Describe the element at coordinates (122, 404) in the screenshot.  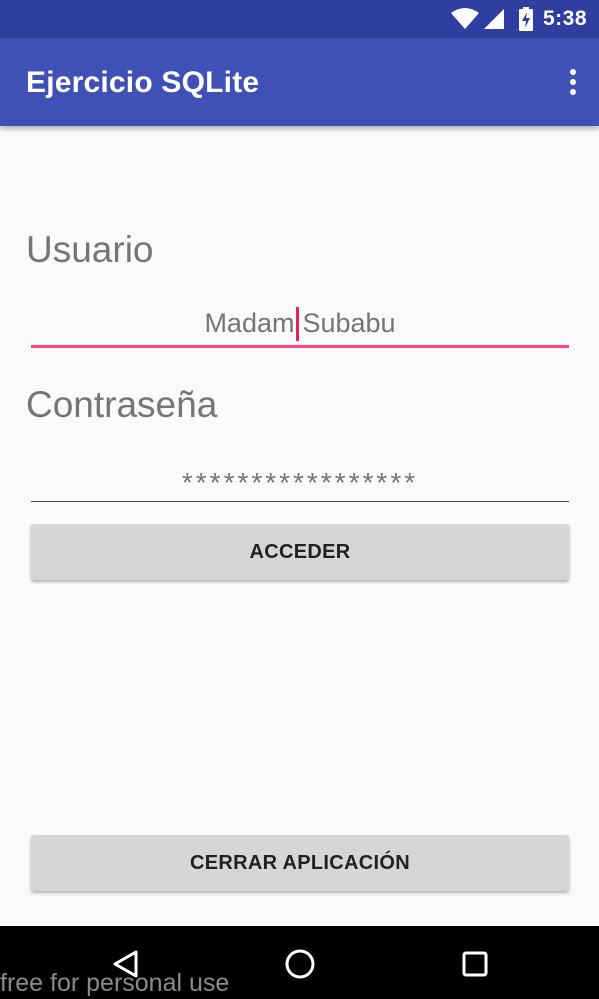
I see `password-label: Contraseña` at that location.